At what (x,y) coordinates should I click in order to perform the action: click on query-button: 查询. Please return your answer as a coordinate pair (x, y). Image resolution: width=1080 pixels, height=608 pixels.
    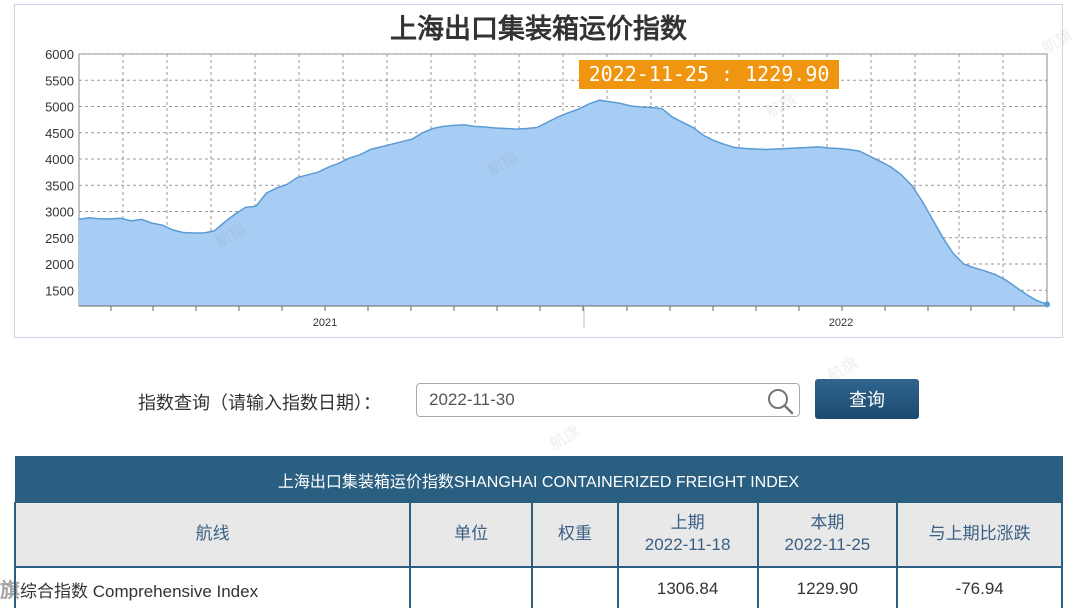
    Looking at the image, I should click on (867, 399).